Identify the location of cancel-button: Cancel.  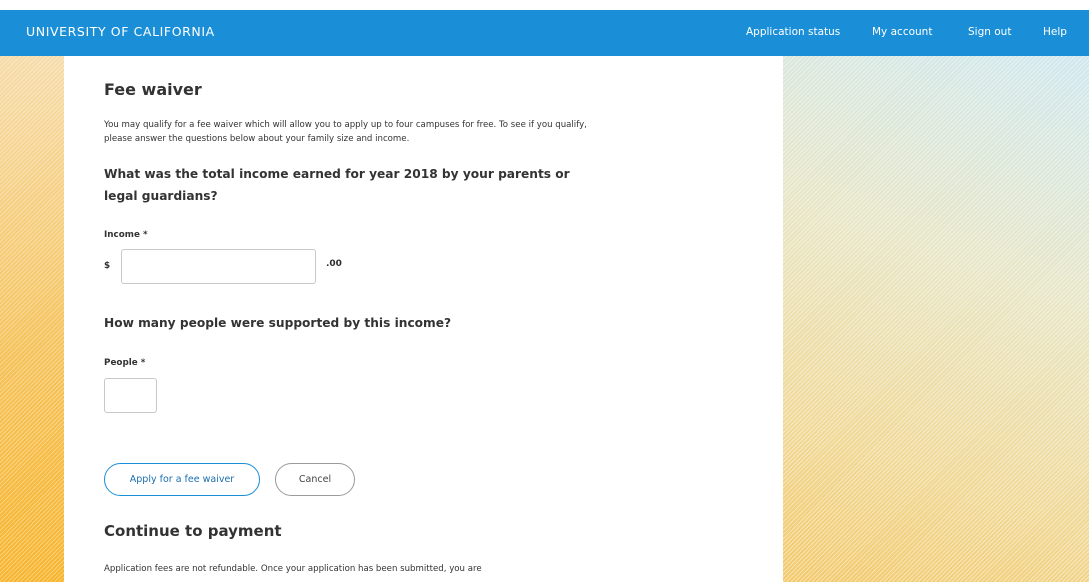
(315, 479).